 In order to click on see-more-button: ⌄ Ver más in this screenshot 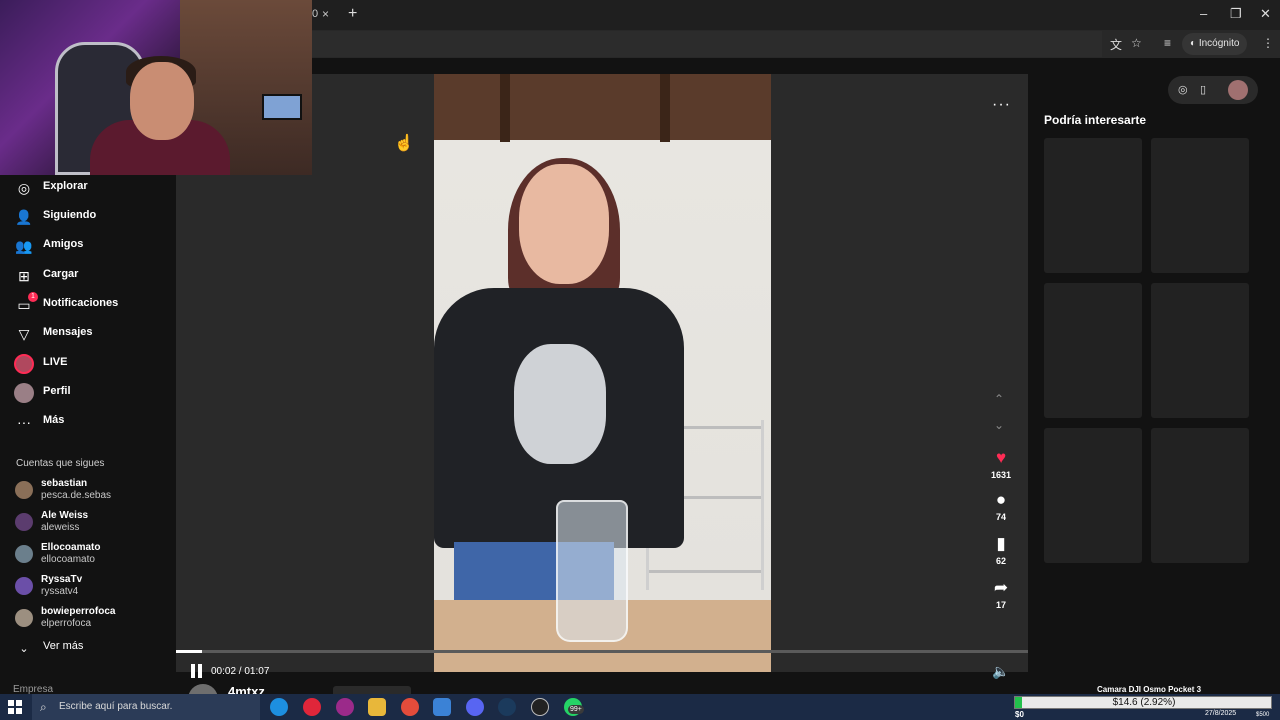, I will do `click(88, 648)`.